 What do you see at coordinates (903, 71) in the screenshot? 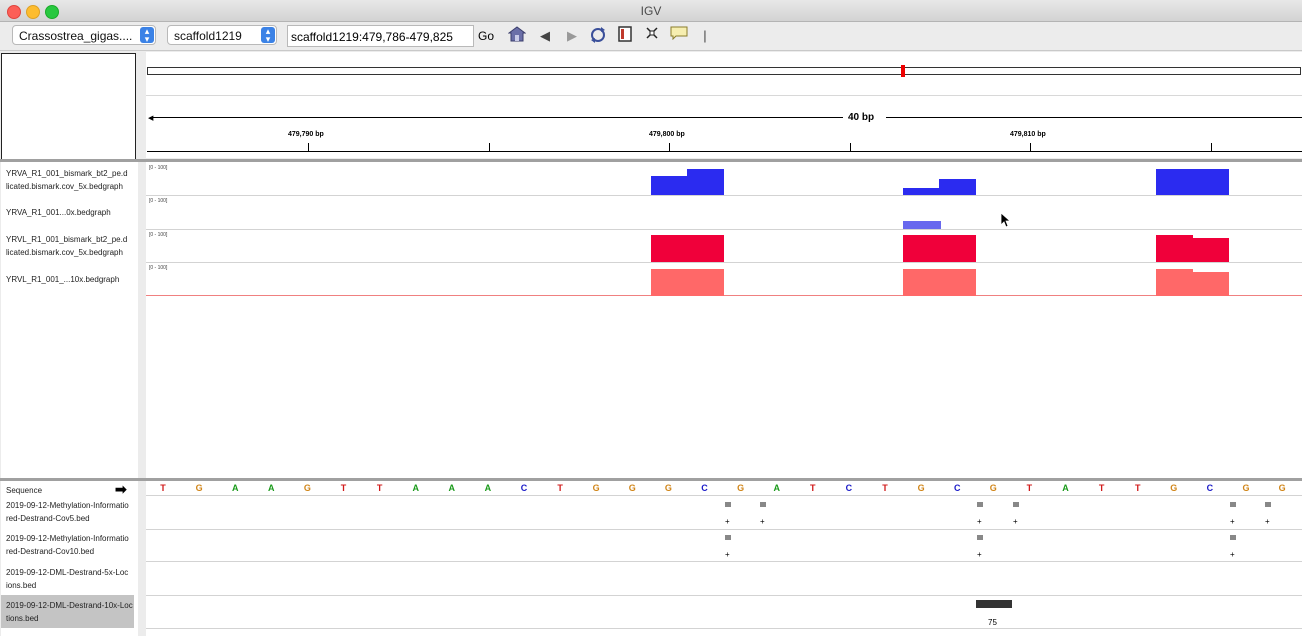
I see `current-region-marker` at bounding box center [903, 71].